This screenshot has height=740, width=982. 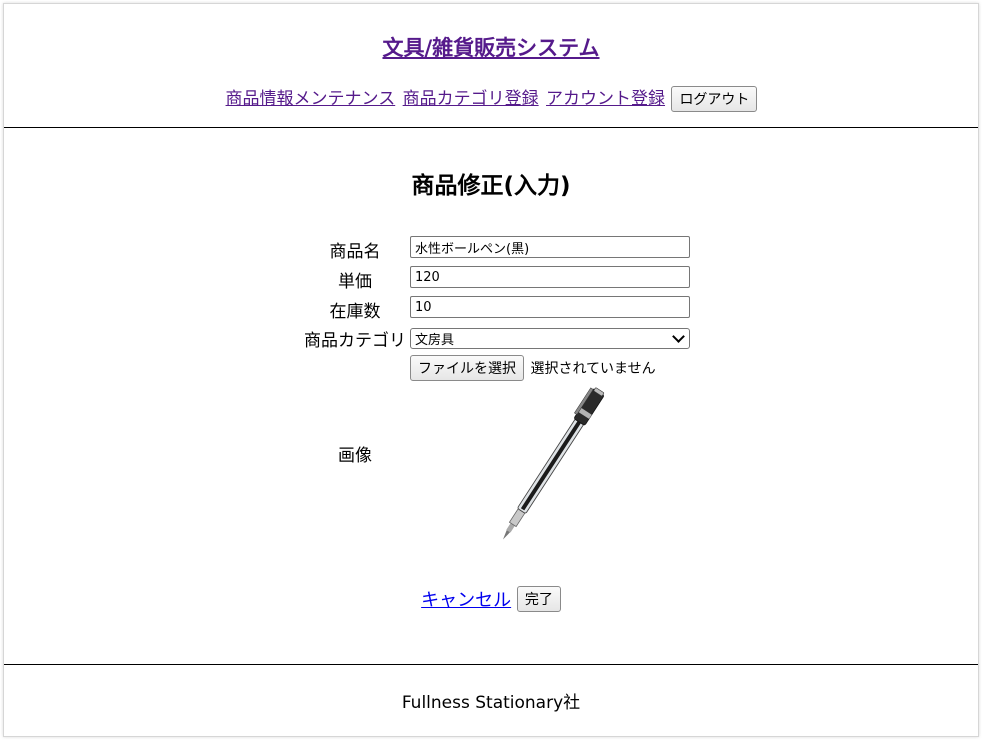 I want to click on logout-button: ログアウト, so click(x=714, y=99).